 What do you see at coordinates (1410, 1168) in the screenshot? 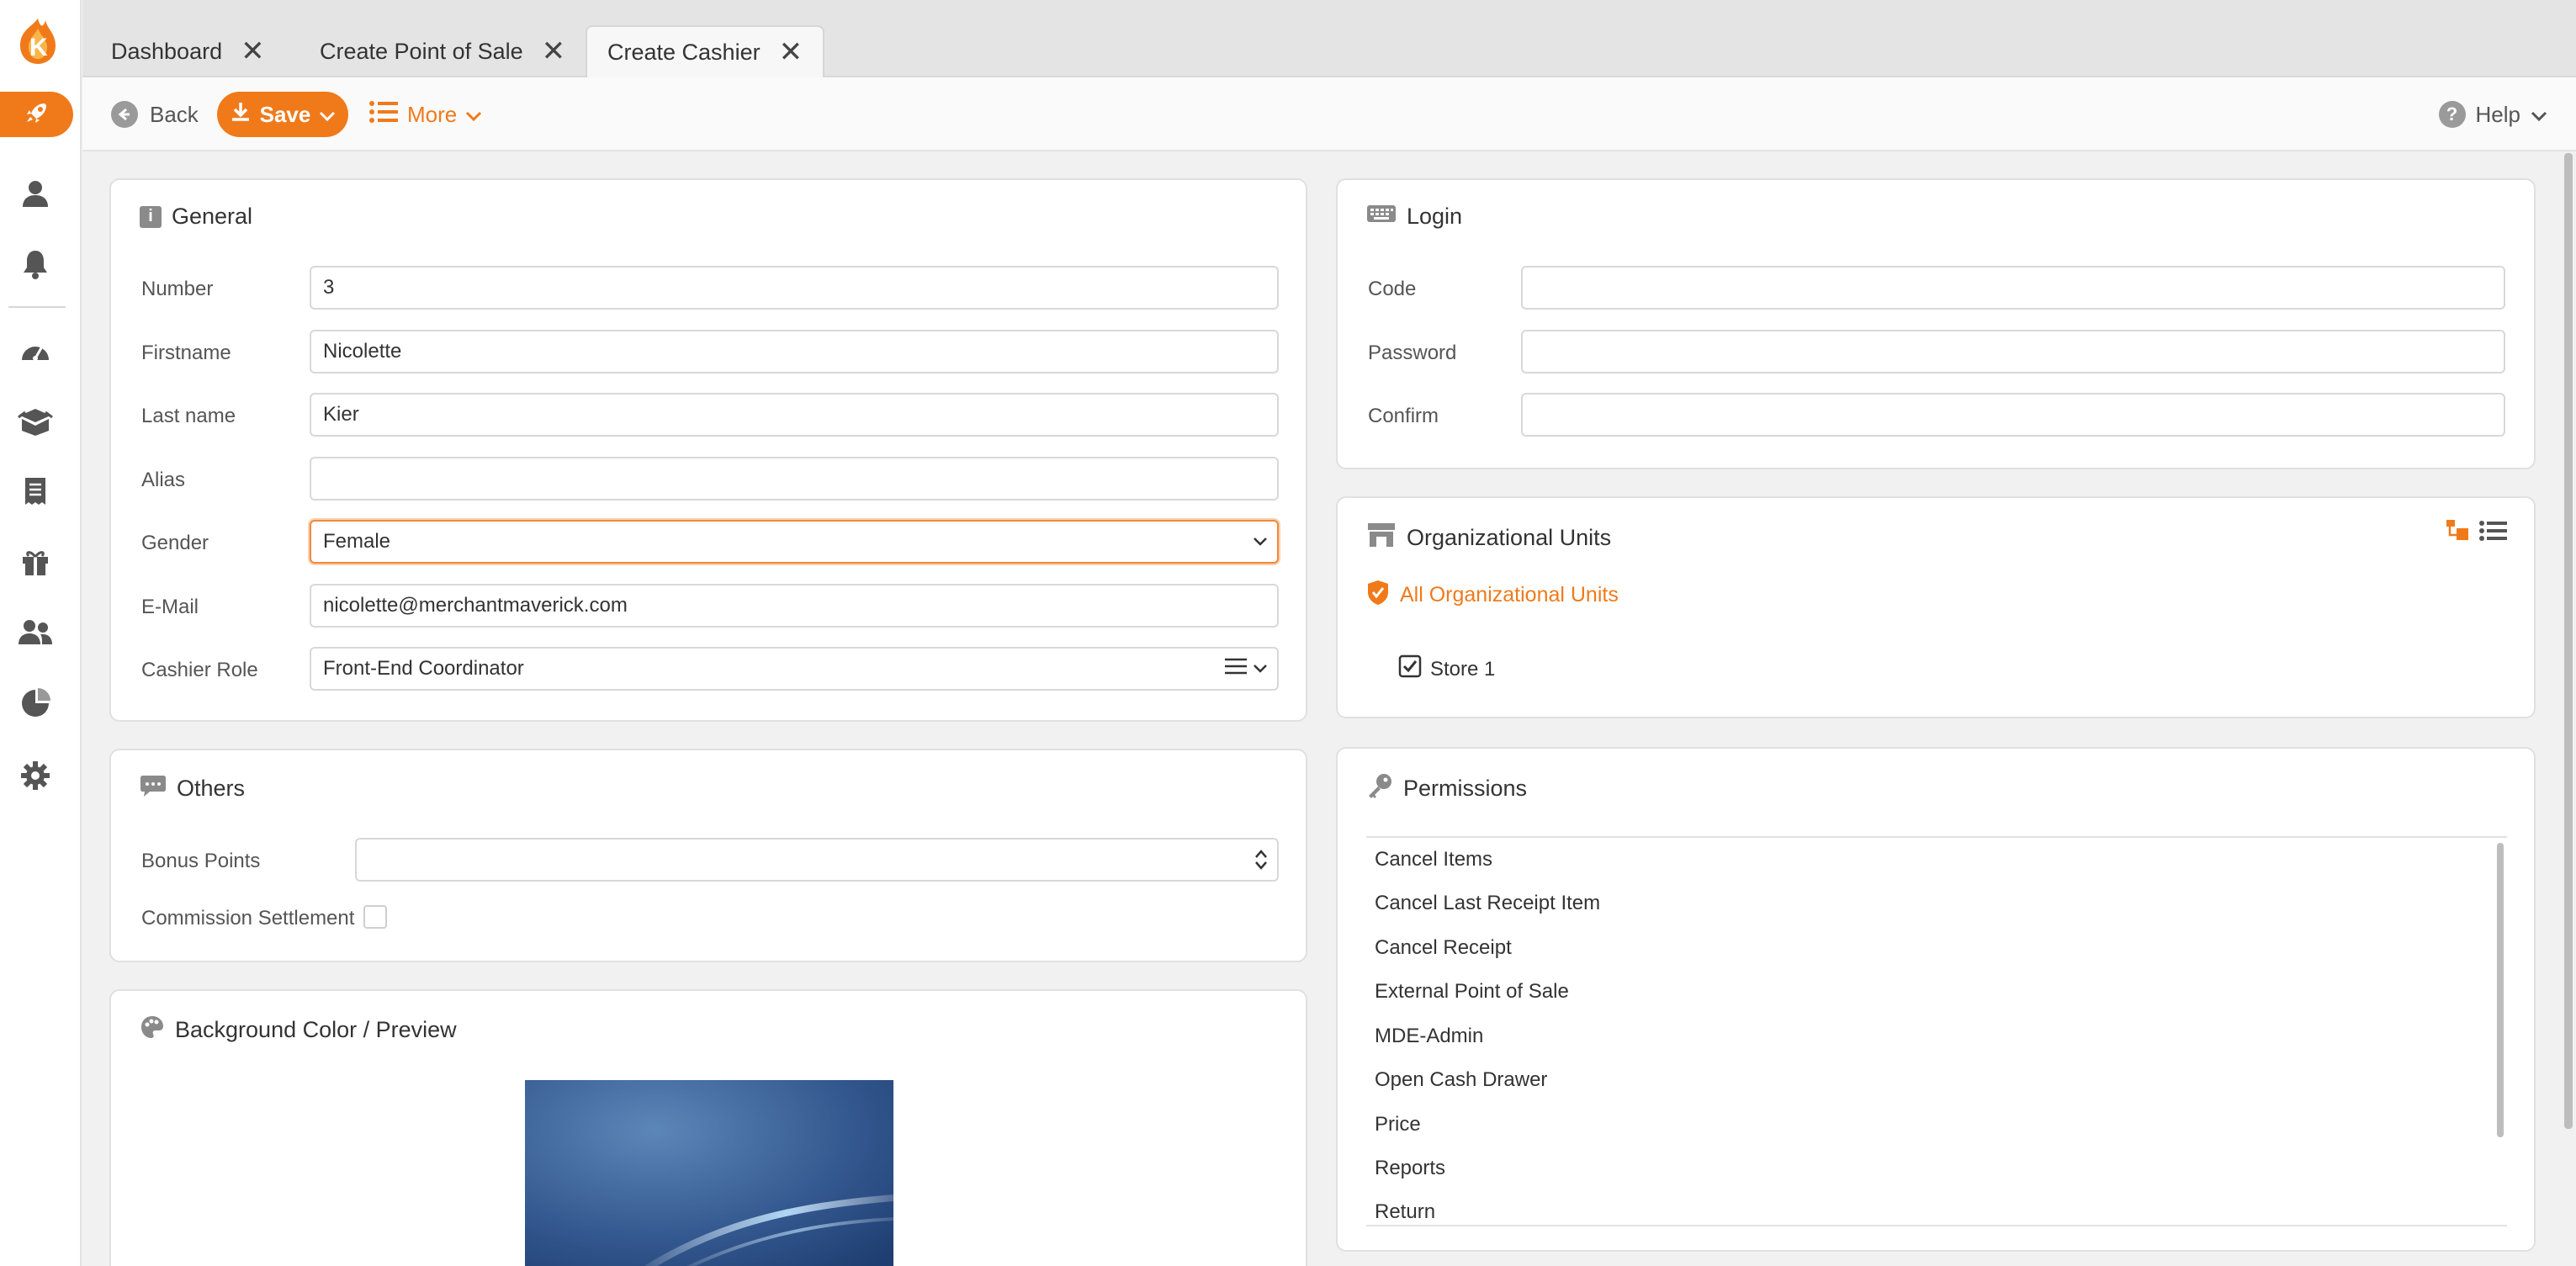
I see `permission-item: Reports` at bounding box center [1410, 1168].